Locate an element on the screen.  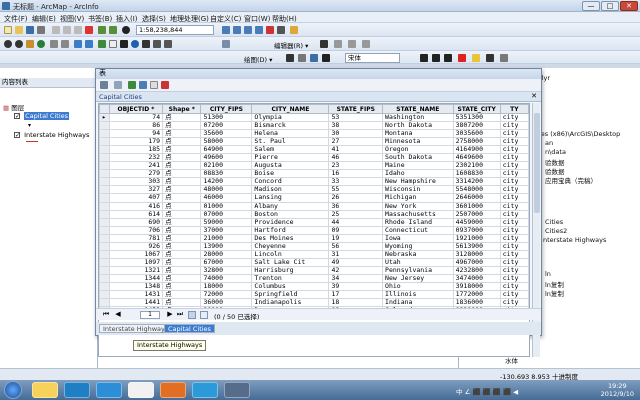
find-icon is located at coordinates (146, 44).